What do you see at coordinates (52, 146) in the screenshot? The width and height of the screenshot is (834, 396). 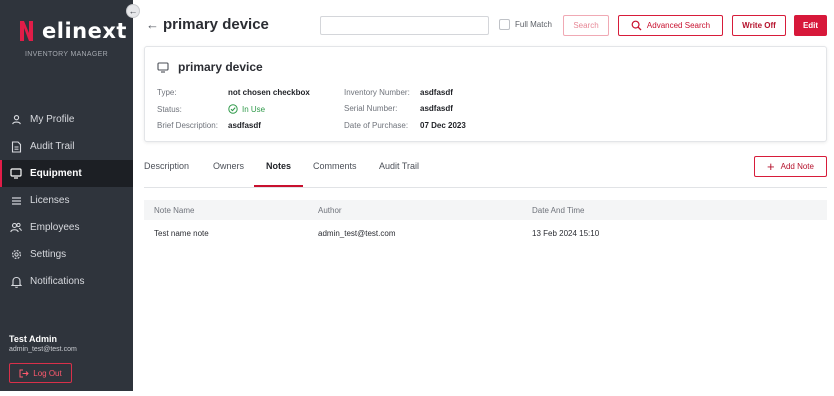 I see `sidebar-item-label: Audit Trail` at bounding box center [52, 146].